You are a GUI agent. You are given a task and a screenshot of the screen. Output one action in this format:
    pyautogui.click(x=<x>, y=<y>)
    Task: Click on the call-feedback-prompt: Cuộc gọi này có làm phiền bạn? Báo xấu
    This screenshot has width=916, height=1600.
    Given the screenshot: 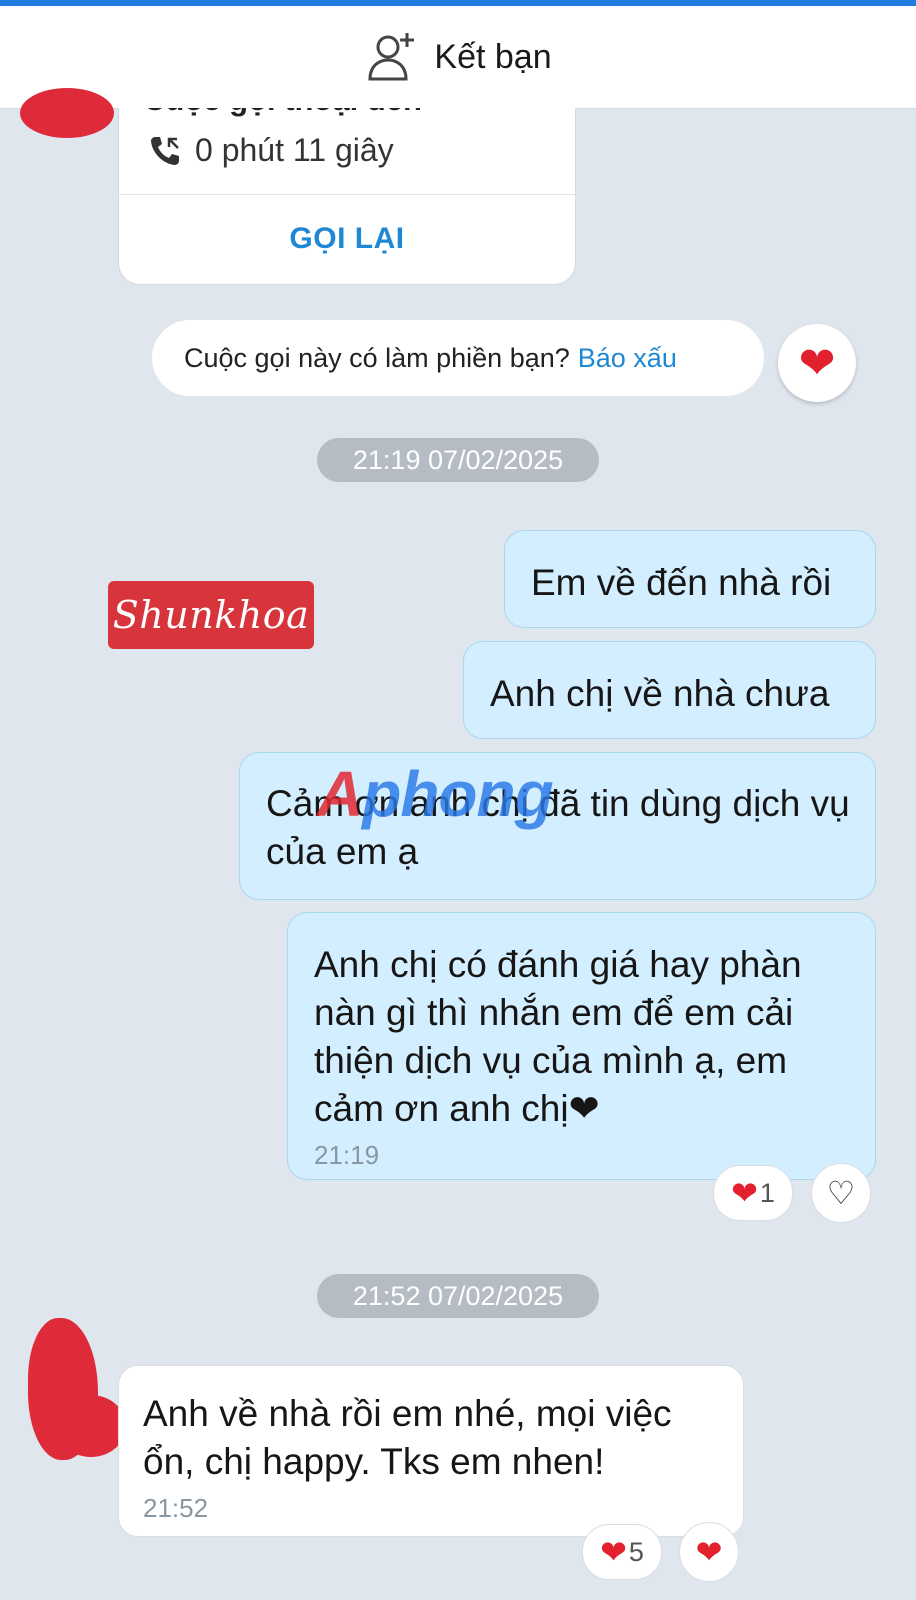 What is the action you would take?
    pyautogui.click(x=458, y=358)
    